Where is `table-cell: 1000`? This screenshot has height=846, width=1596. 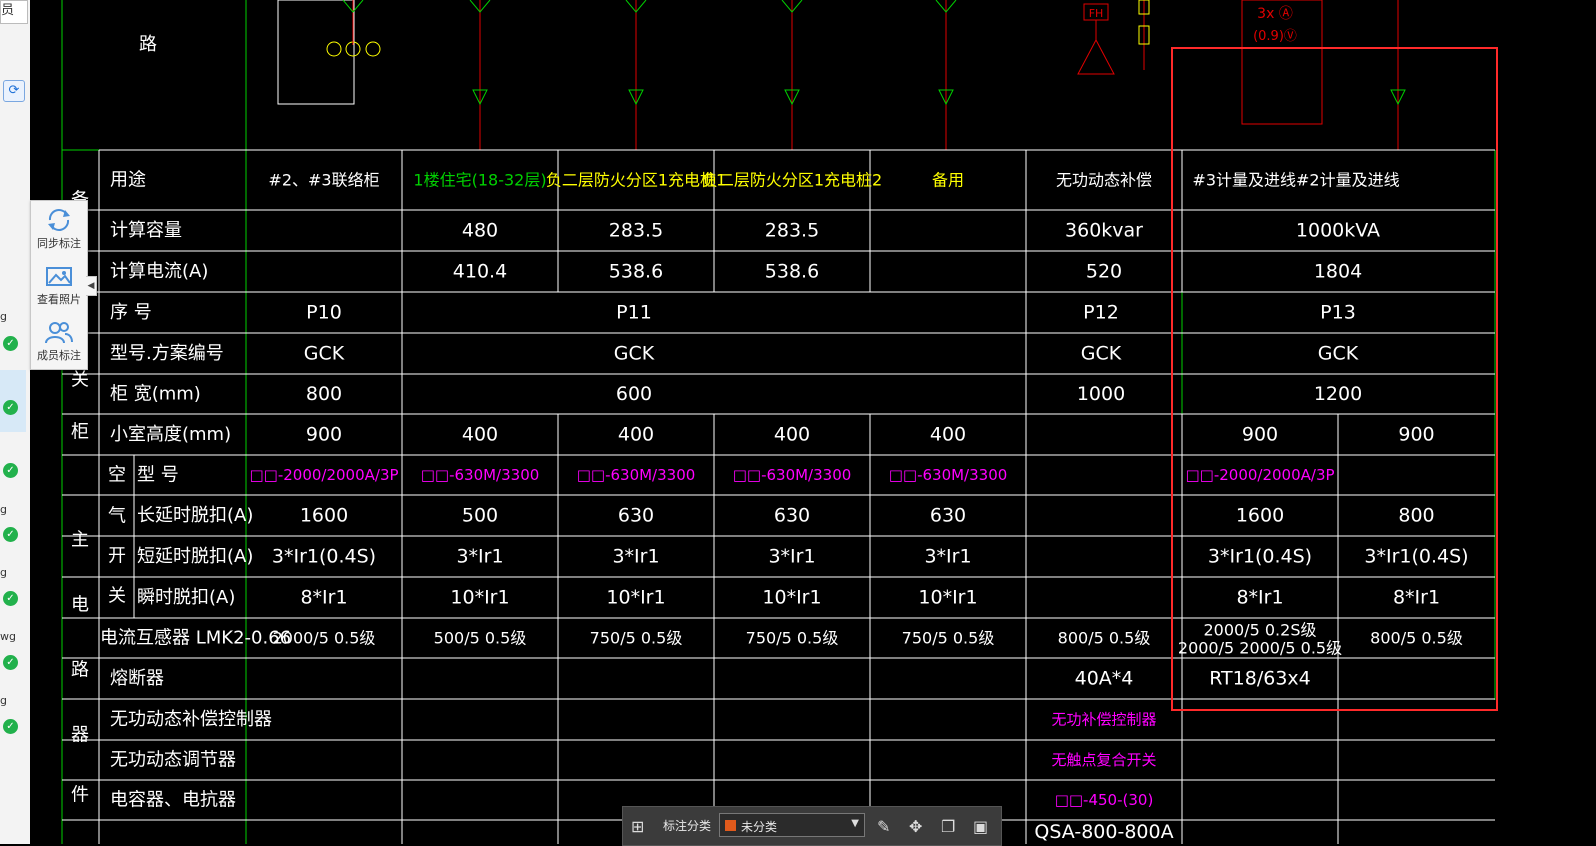 table-cell: 1000 is located at coordinates (1101, 394).